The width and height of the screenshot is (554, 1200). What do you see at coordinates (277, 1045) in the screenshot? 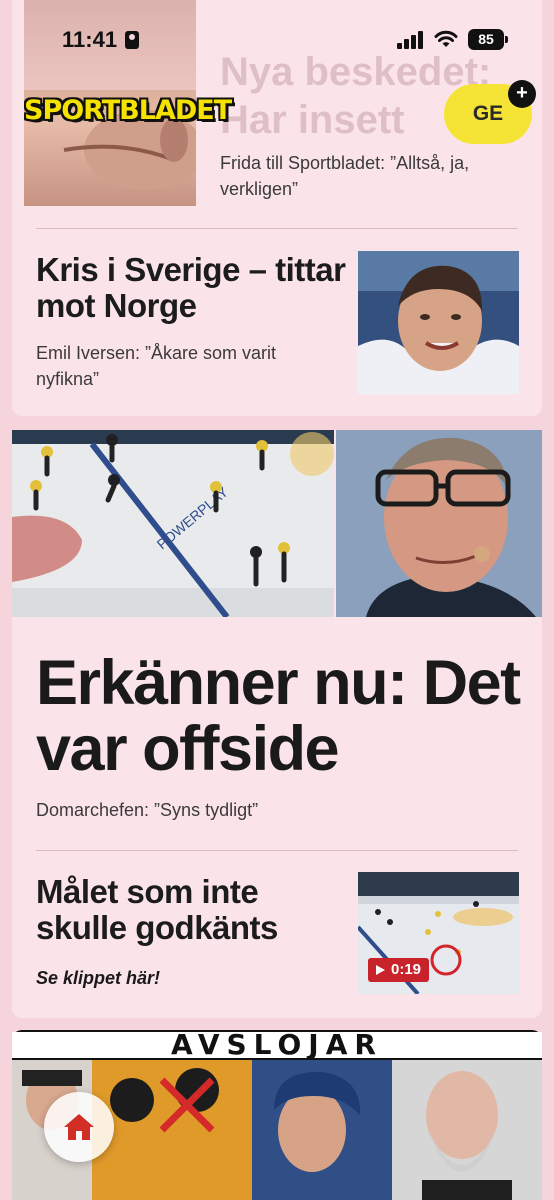
I see `article-banner: AVSLÖJAR` at bounding box center [277, 1045].